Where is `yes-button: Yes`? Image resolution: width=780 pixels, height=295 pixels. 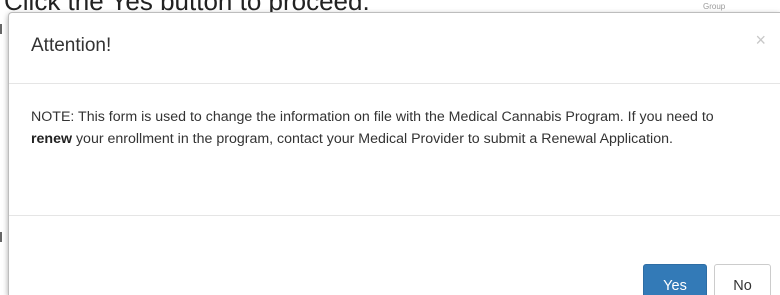
yes-button: Yes is located at coordinates (675, 279).